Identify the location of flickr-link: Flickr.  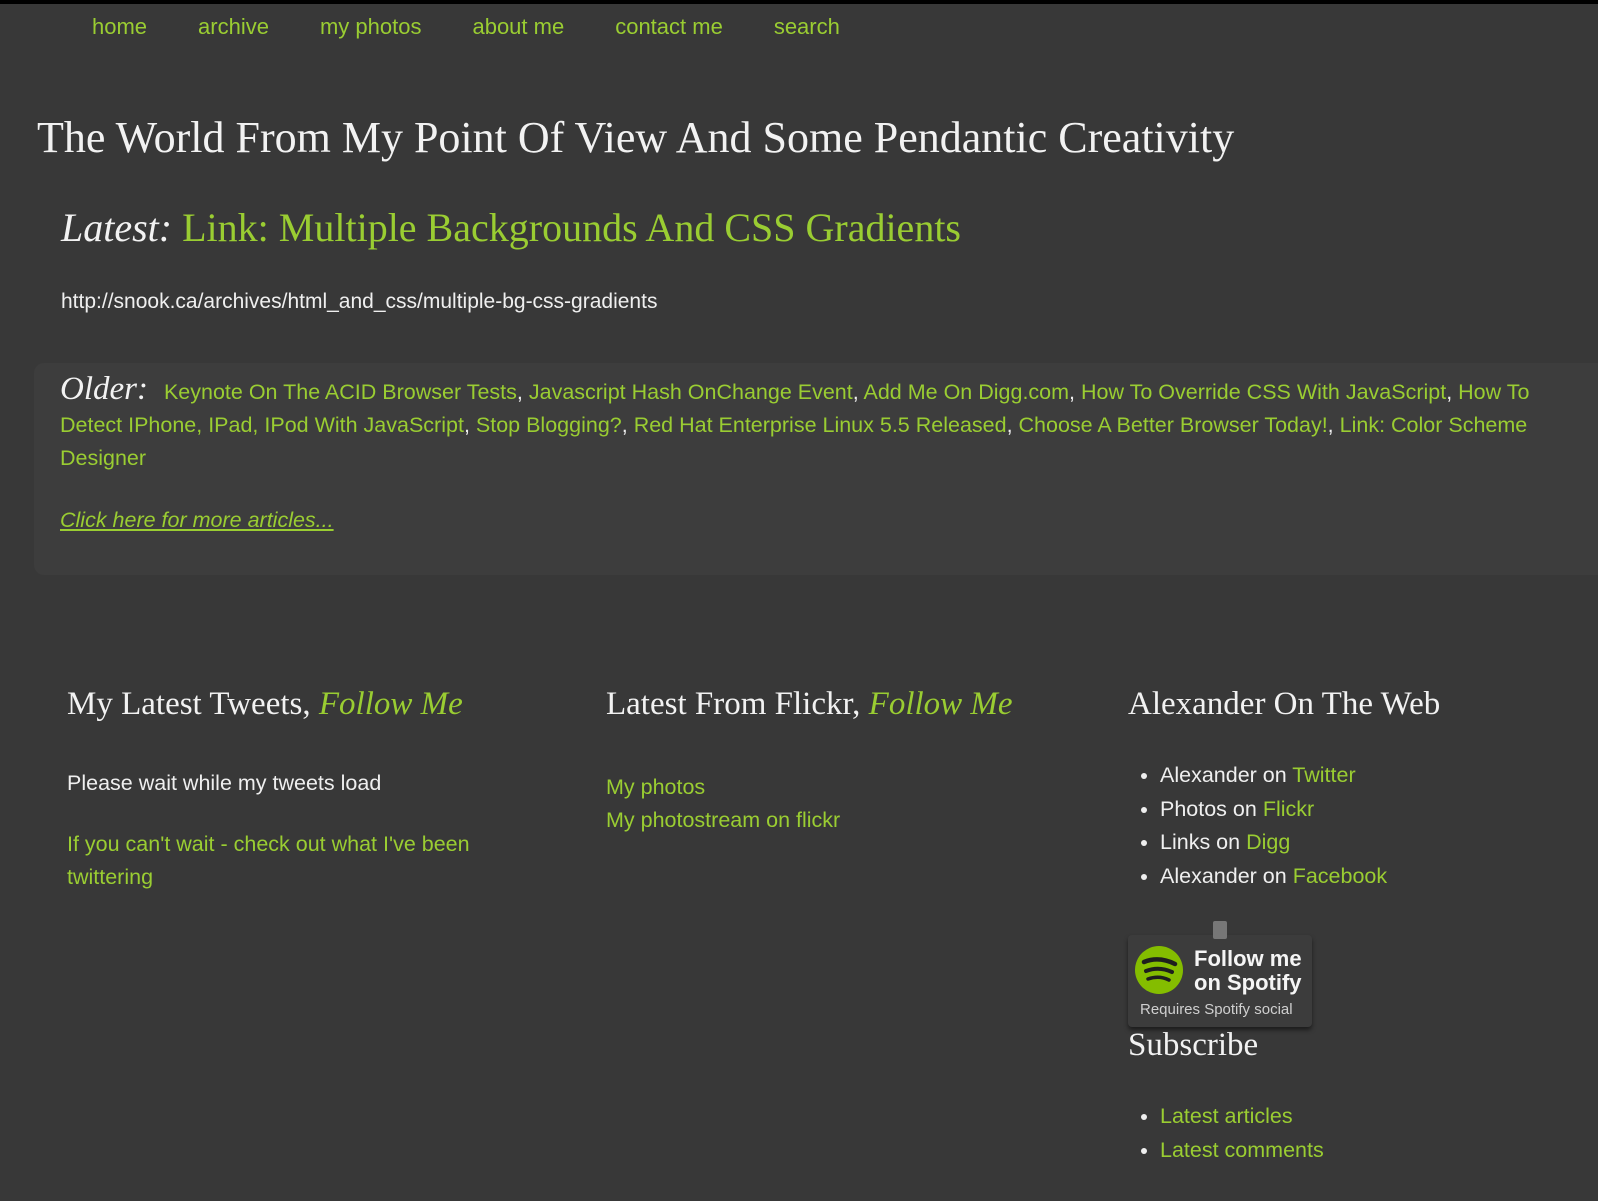
(1288, 809).